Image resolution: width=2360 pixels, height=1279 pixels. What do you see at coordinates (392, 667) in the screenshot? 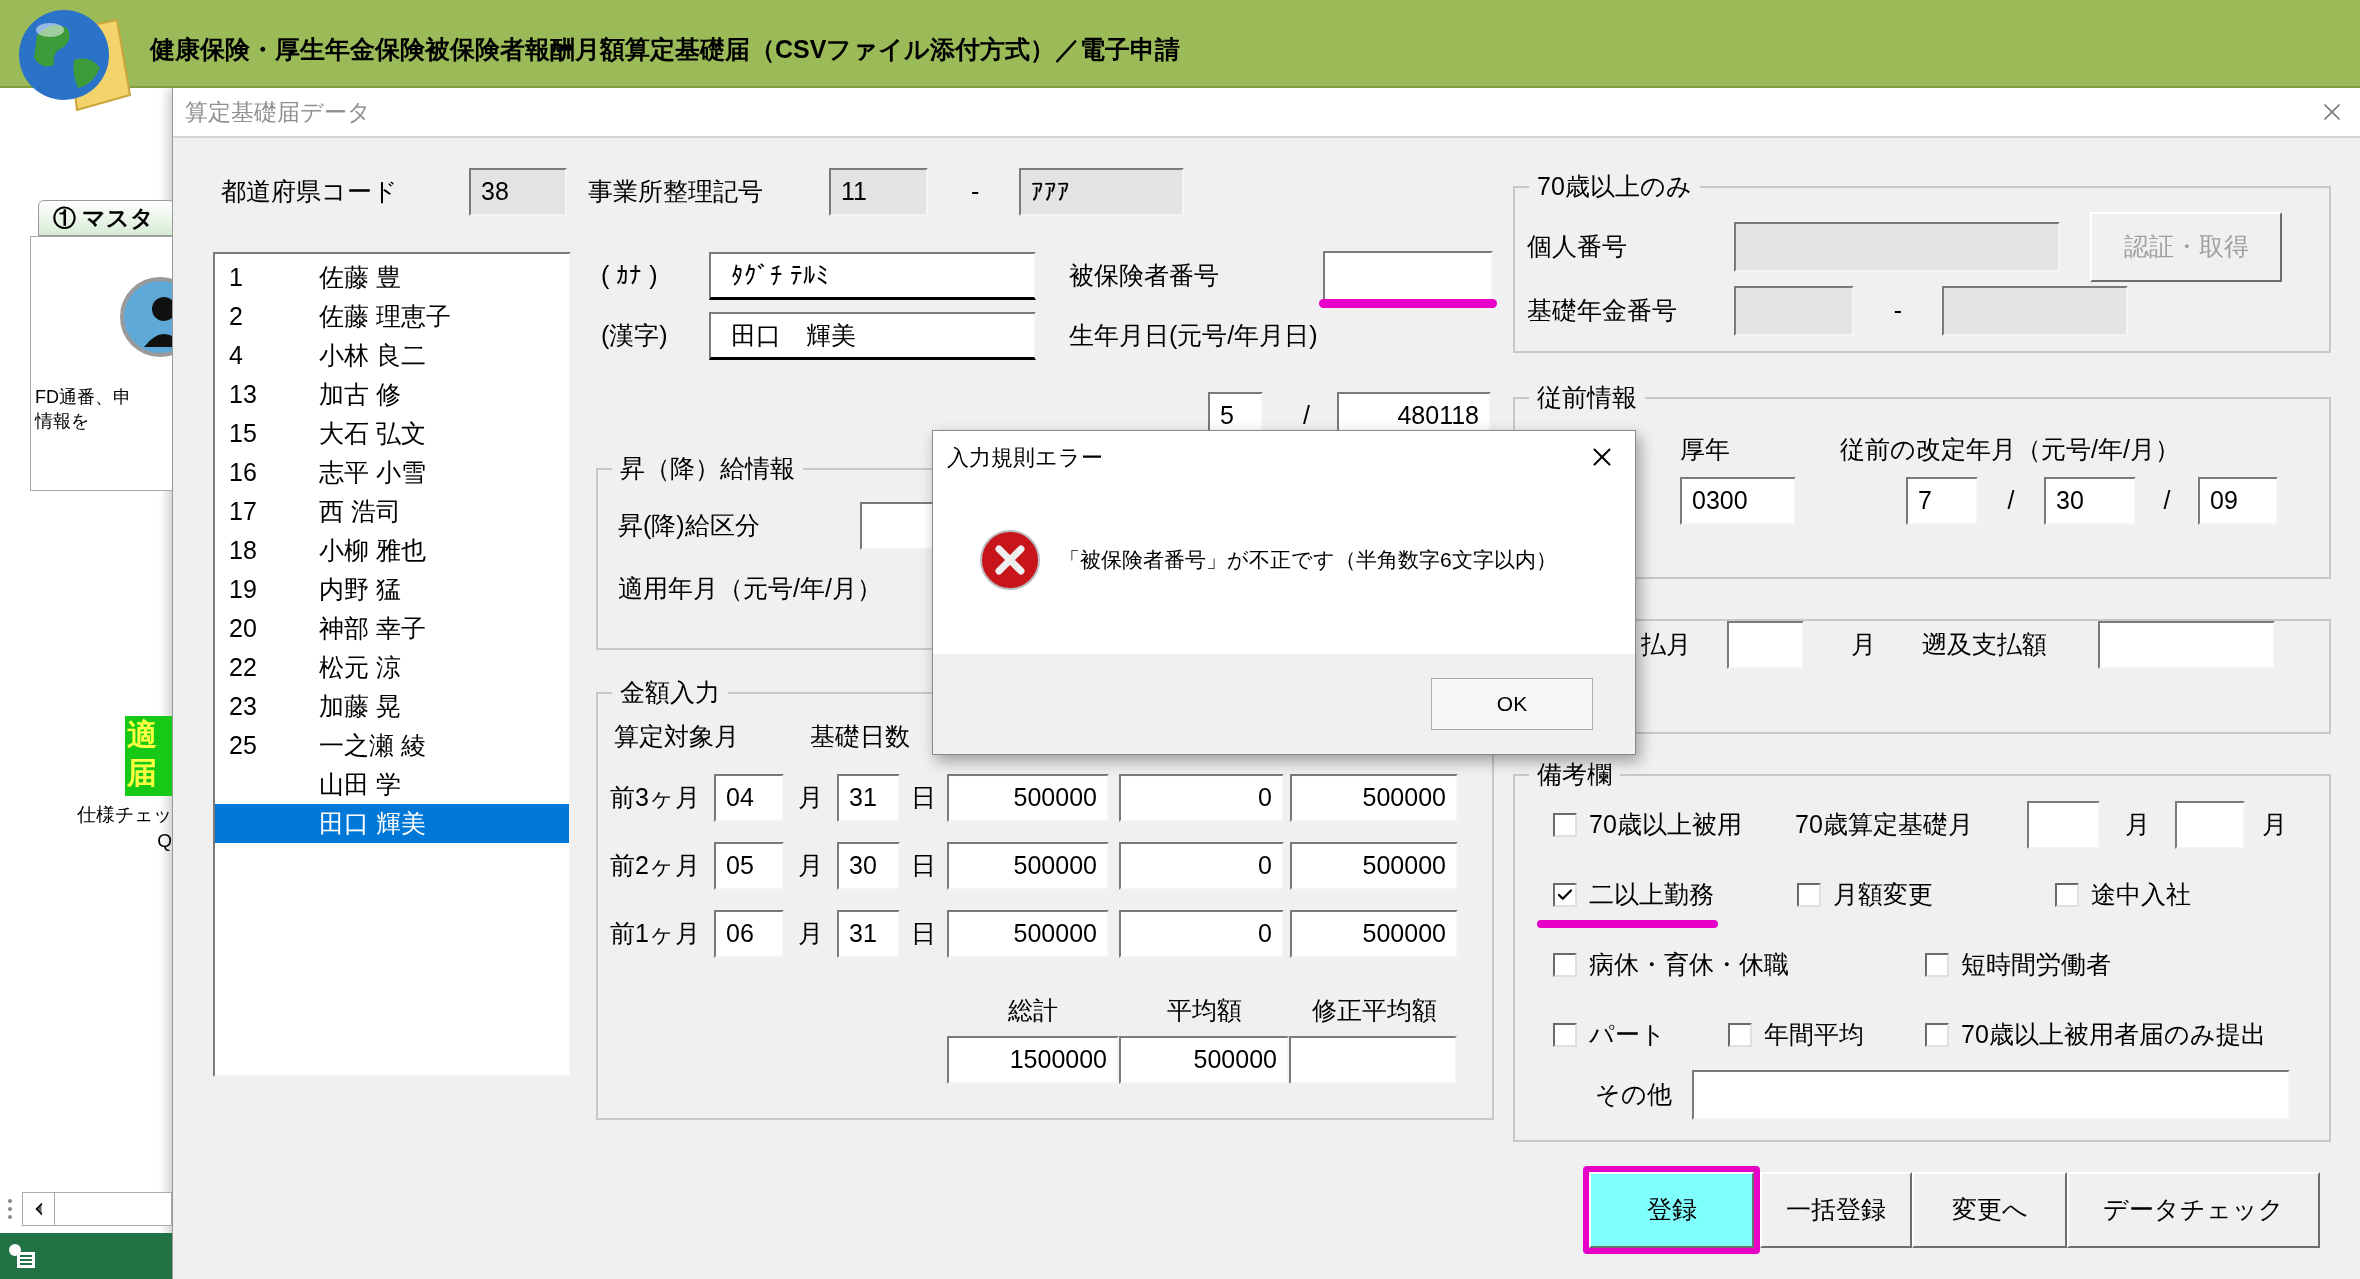
I see `list-item: 22 松元 涼` at bounding box center [392, 667].